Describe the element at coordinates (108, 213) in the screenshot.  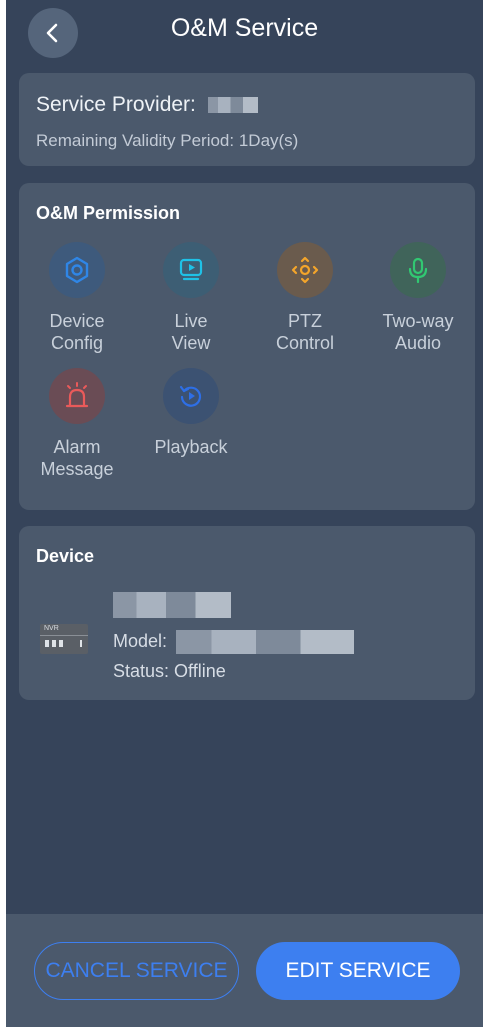
I see `permission-title: O&M Permission` at that location.